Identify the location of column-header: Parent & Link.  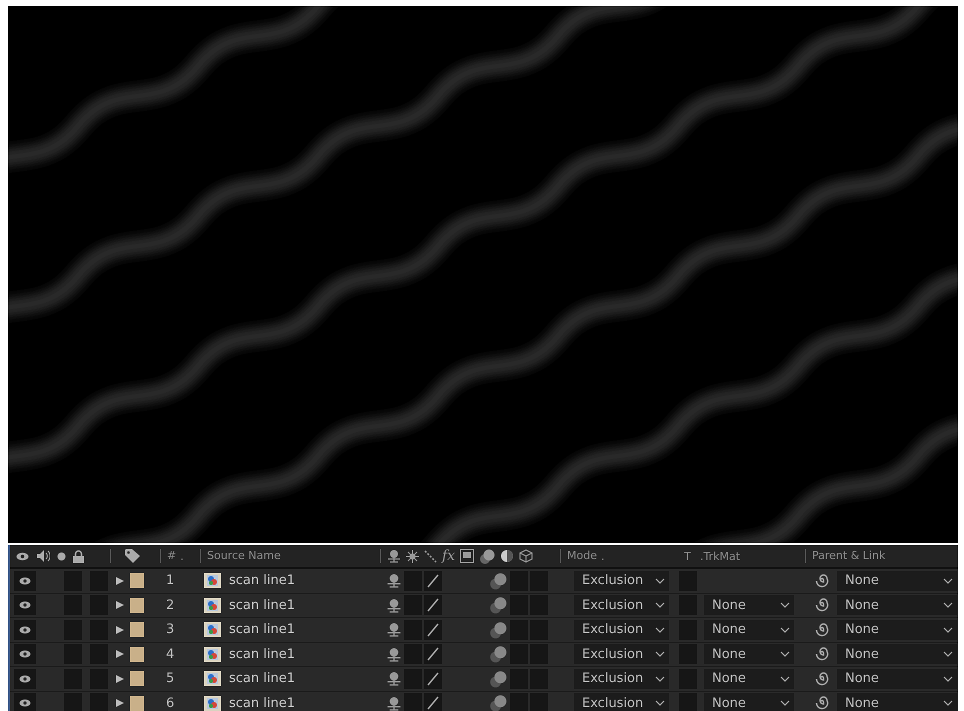
(845, 556).